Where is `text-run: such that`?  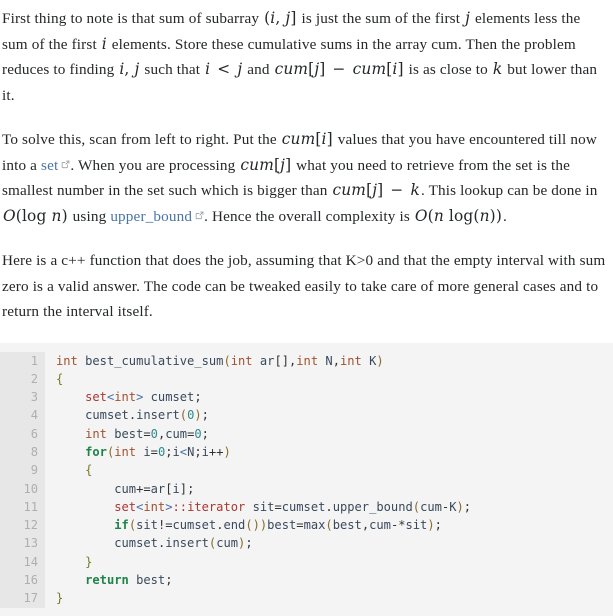
text-run: such that is located at coordinates (172, 69).